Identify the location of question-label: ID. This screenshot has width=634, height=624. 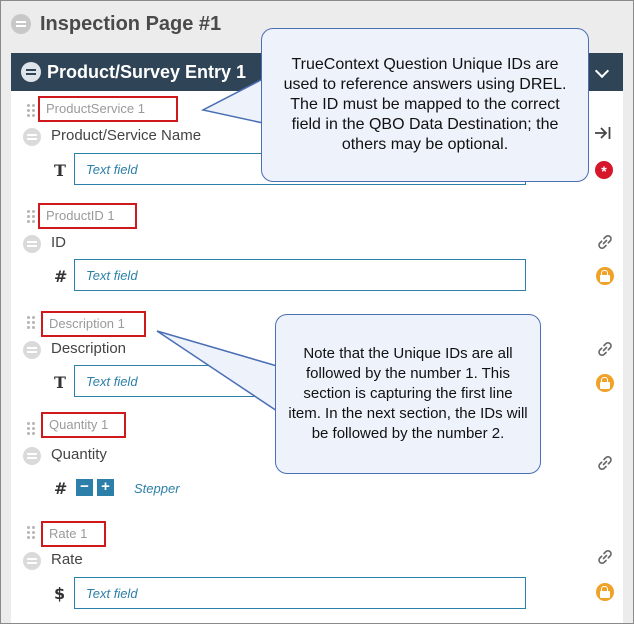
(58, 242).